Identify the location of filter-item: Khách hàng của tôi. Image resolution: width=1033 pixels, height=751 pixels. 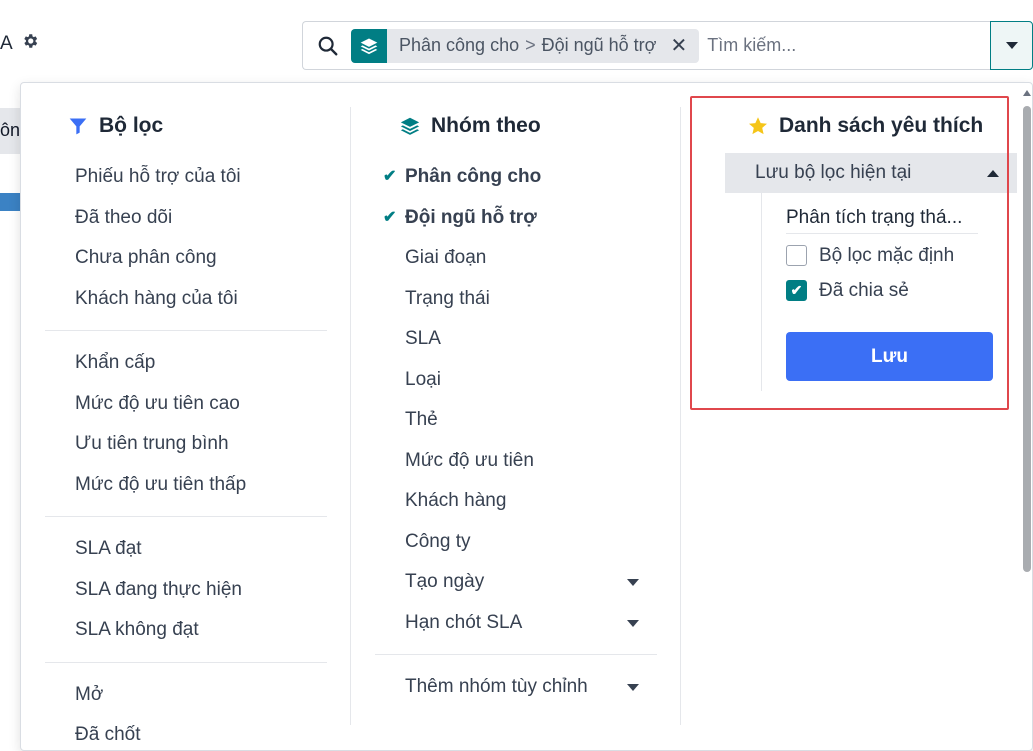
(186, 299).